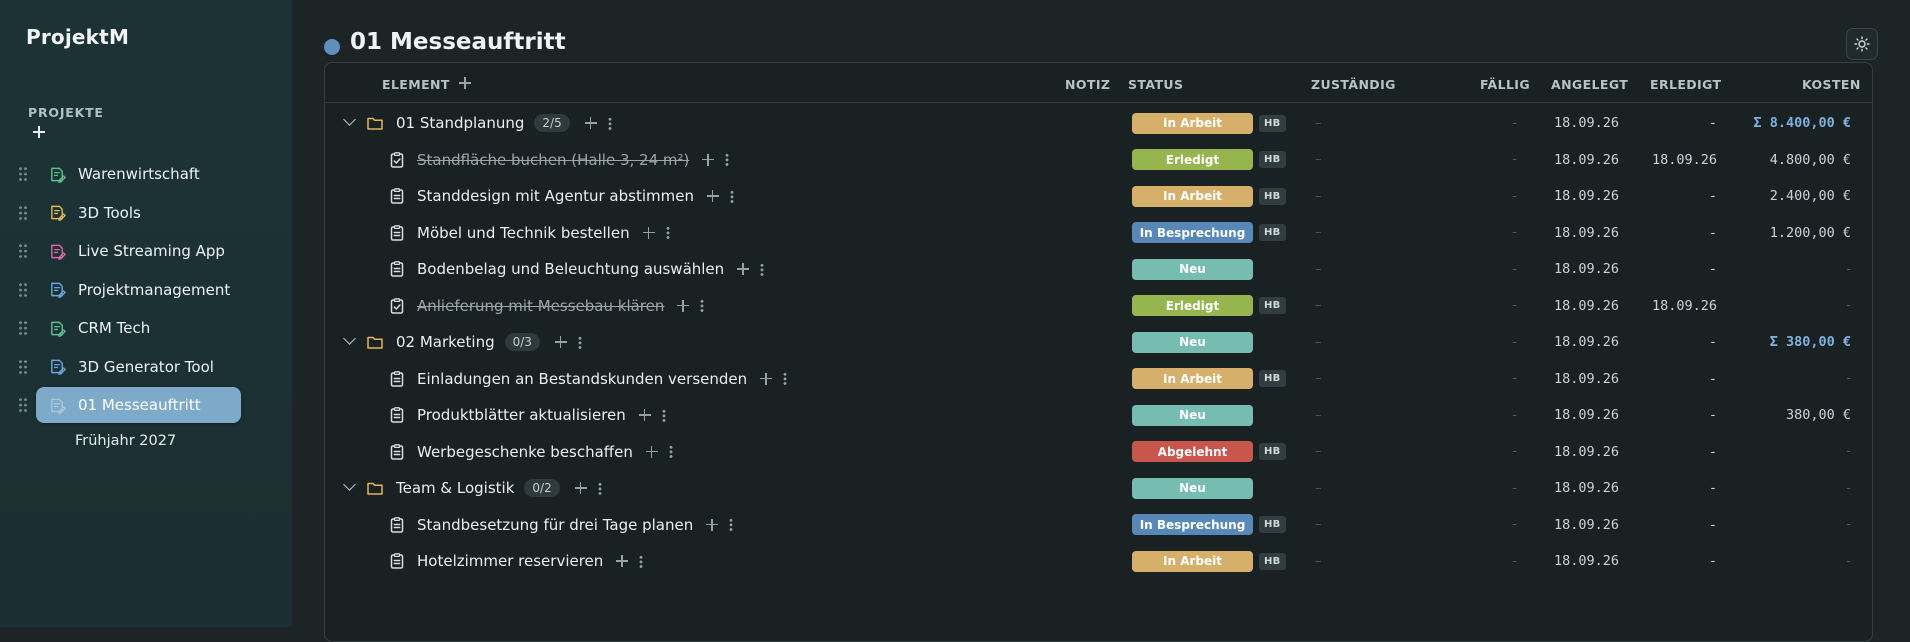 The height and width of the screenshot is (642, 1910). What do you see at coordinates (465, 83) in the screenshot?
I see `add-column-button` at bounding box center [465, 83].